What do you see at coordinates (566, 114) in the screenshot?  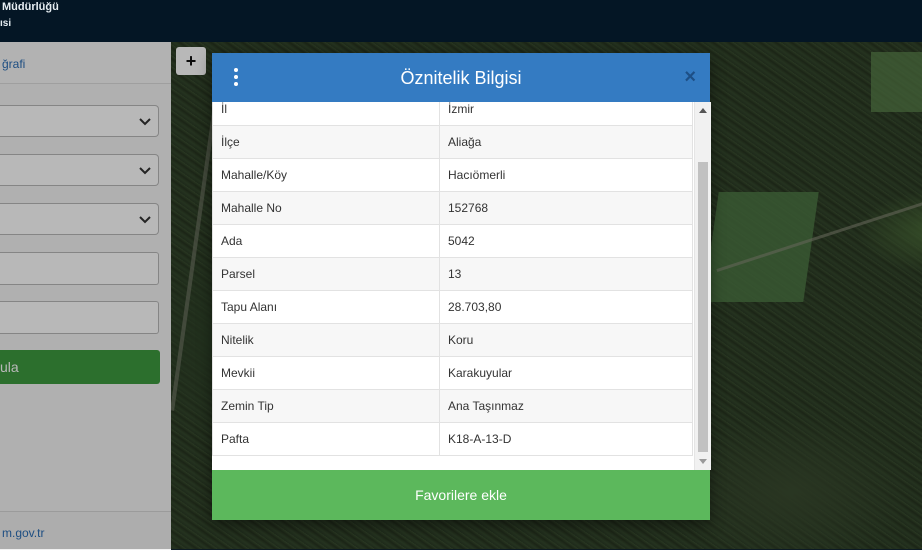 I see `attribute-value: İzmir` at bounding box center [566, 114].